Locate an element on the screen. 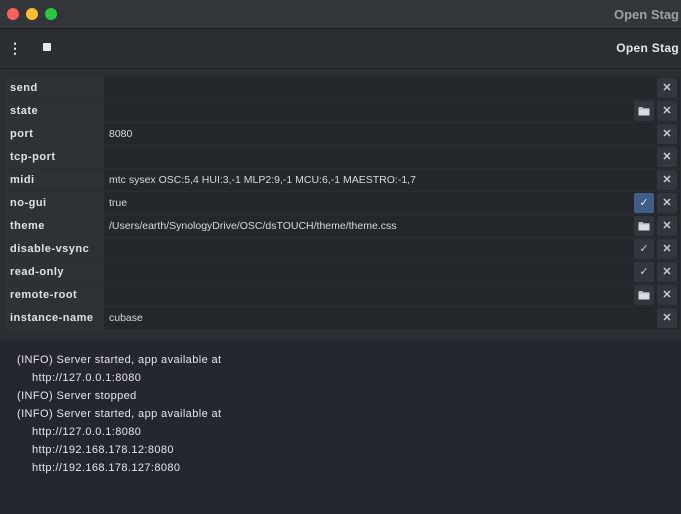 Image resolution: width=681 pixels, height=514 pixels. option-row-instance-name: instance-name cubase ✕ is located at coordinates (343, 318).